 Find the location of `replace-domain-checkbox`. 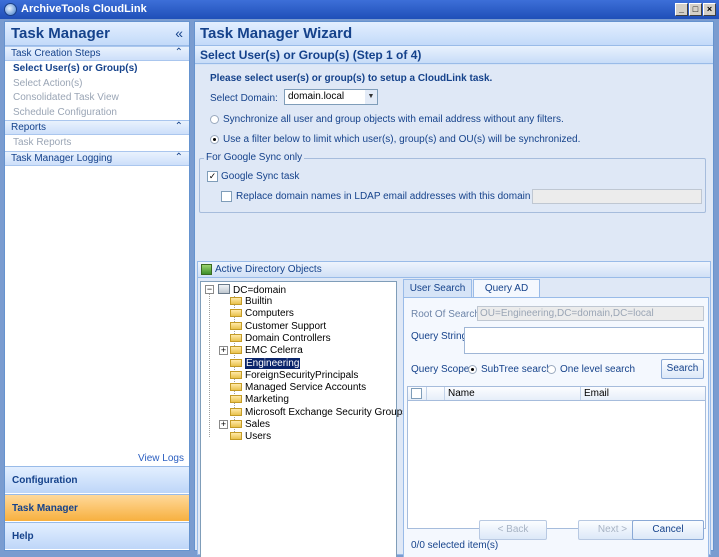

replace-domain-checkbox is located at coordinates (226, 196).